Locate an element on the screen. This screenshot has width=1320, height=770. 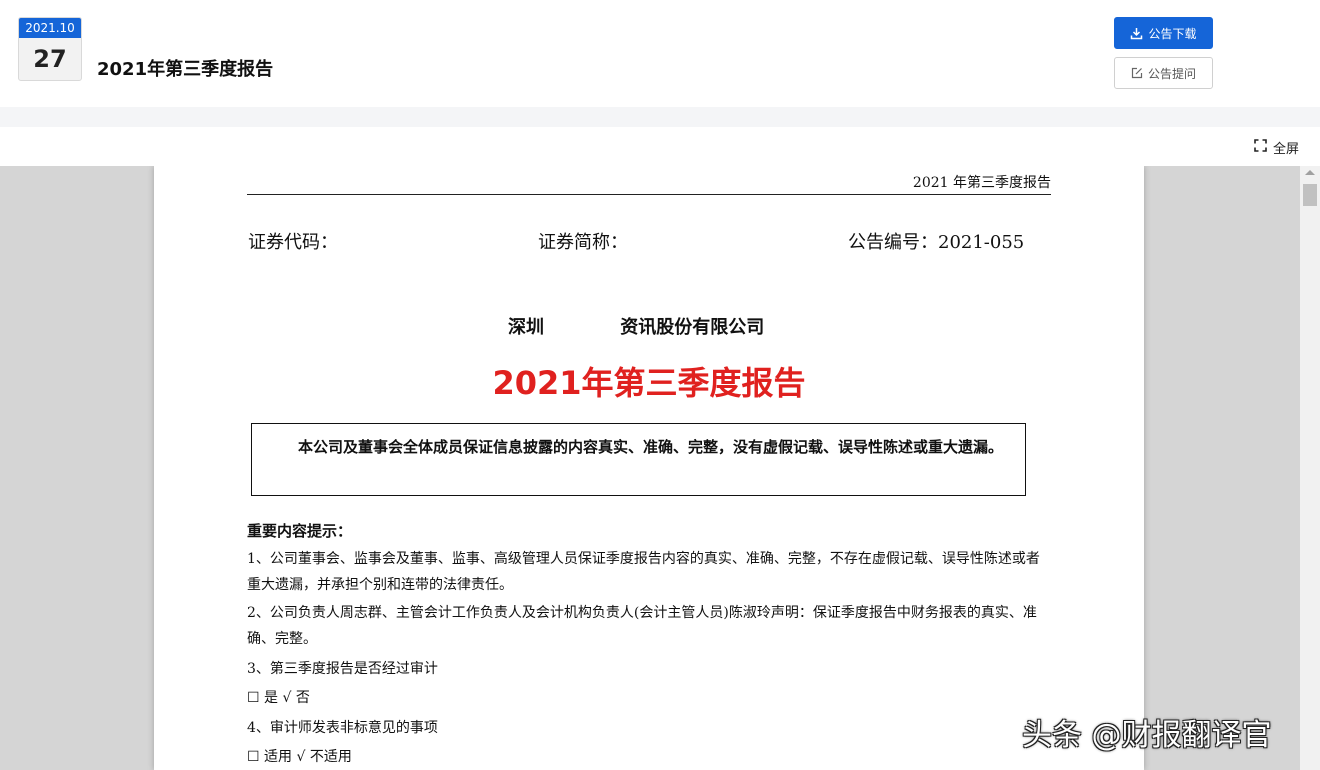
section-title: 重要内容提示： is located at coordinates (300, 531).